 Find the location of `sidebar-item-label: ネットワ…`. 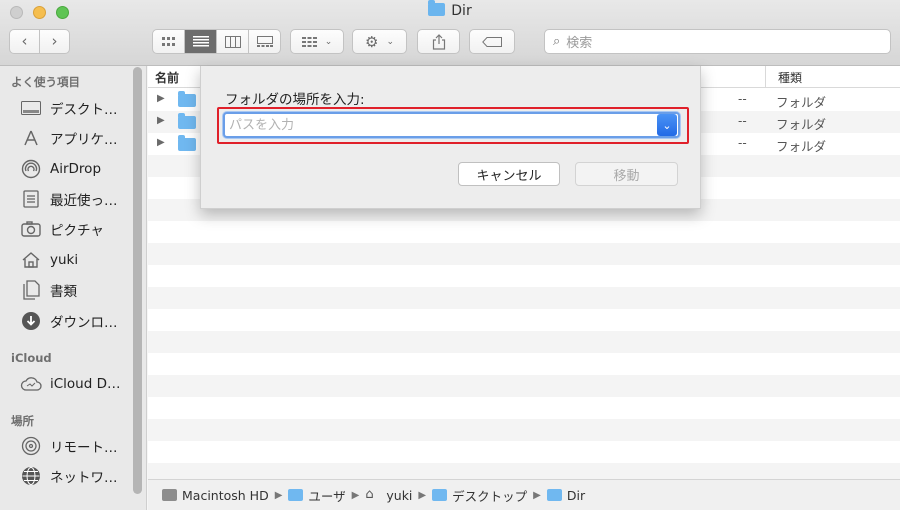

sidebar-item-label: ネットワ… is located at coordinates (84, 478).